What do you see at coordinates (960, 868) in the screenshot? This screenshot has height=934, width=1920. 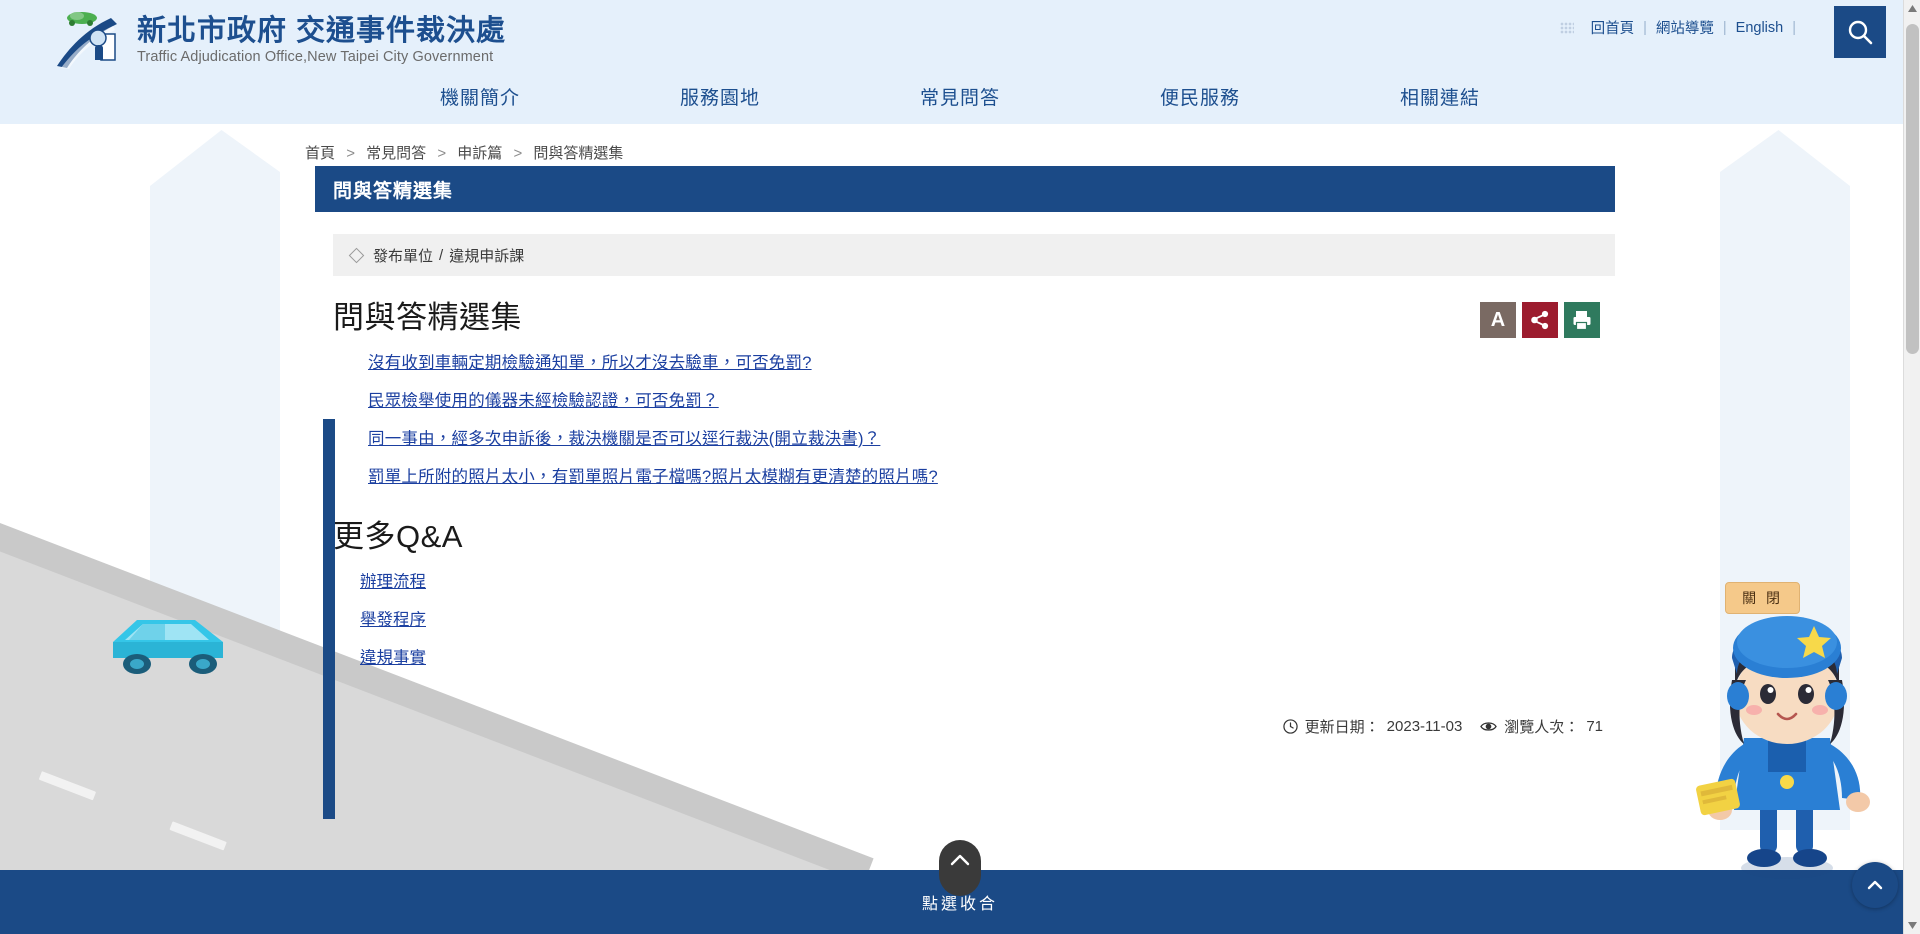 I see `collapse-toggle-button` at bounding box center [960, 868].